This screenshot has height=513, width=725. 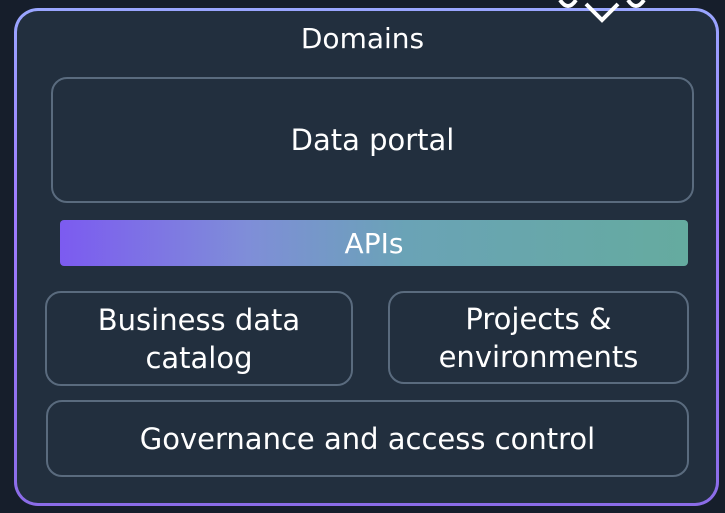 I want to click on apis-bar: APIs, so click(x=374, y=243).